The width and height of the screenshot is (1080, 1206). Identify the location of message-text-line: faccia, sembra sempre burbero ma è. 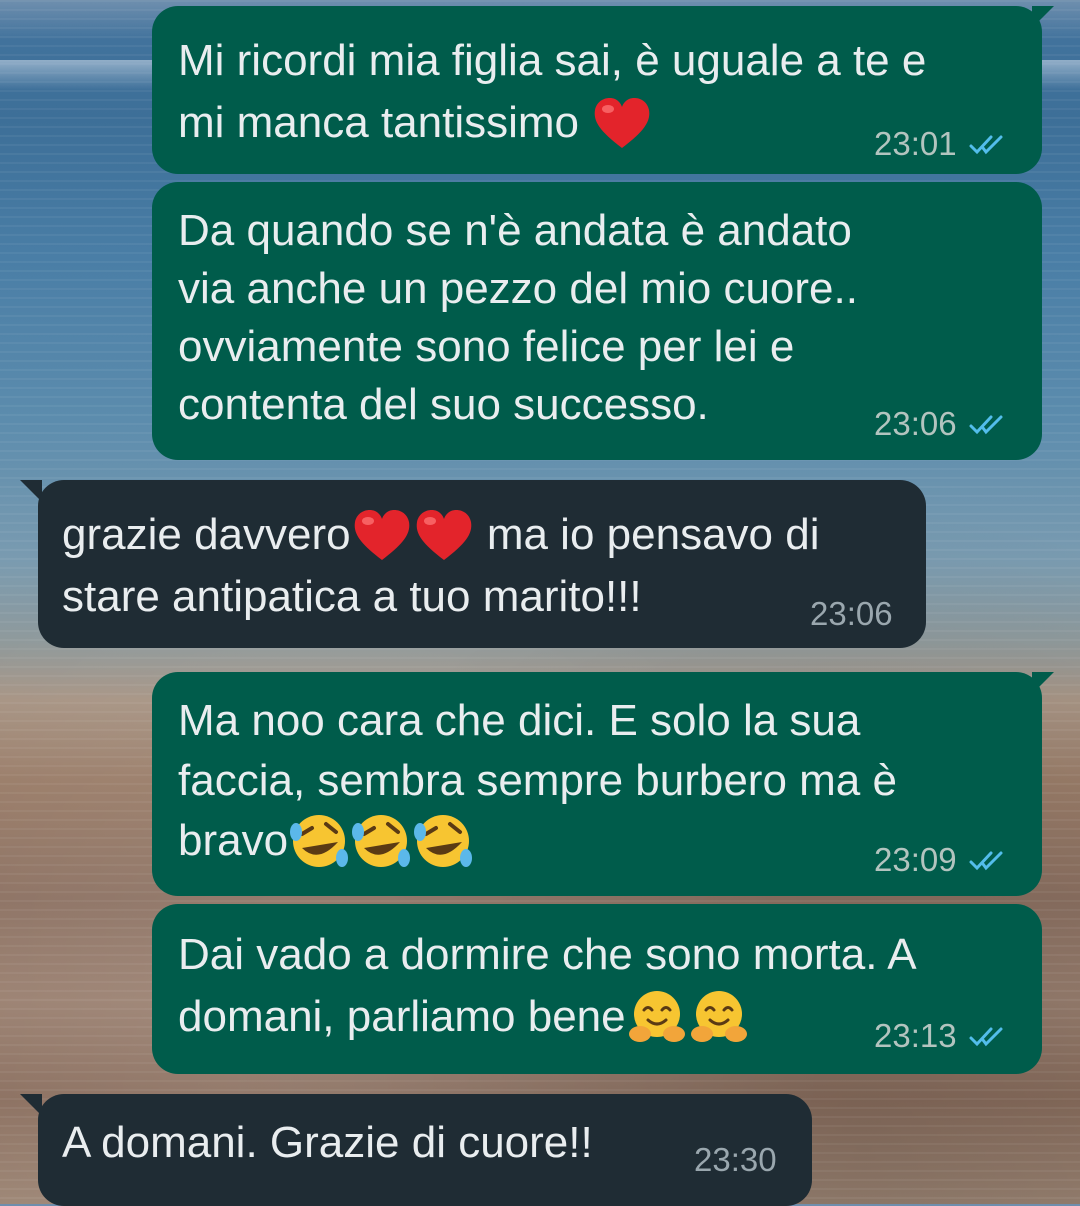
(537, 780).